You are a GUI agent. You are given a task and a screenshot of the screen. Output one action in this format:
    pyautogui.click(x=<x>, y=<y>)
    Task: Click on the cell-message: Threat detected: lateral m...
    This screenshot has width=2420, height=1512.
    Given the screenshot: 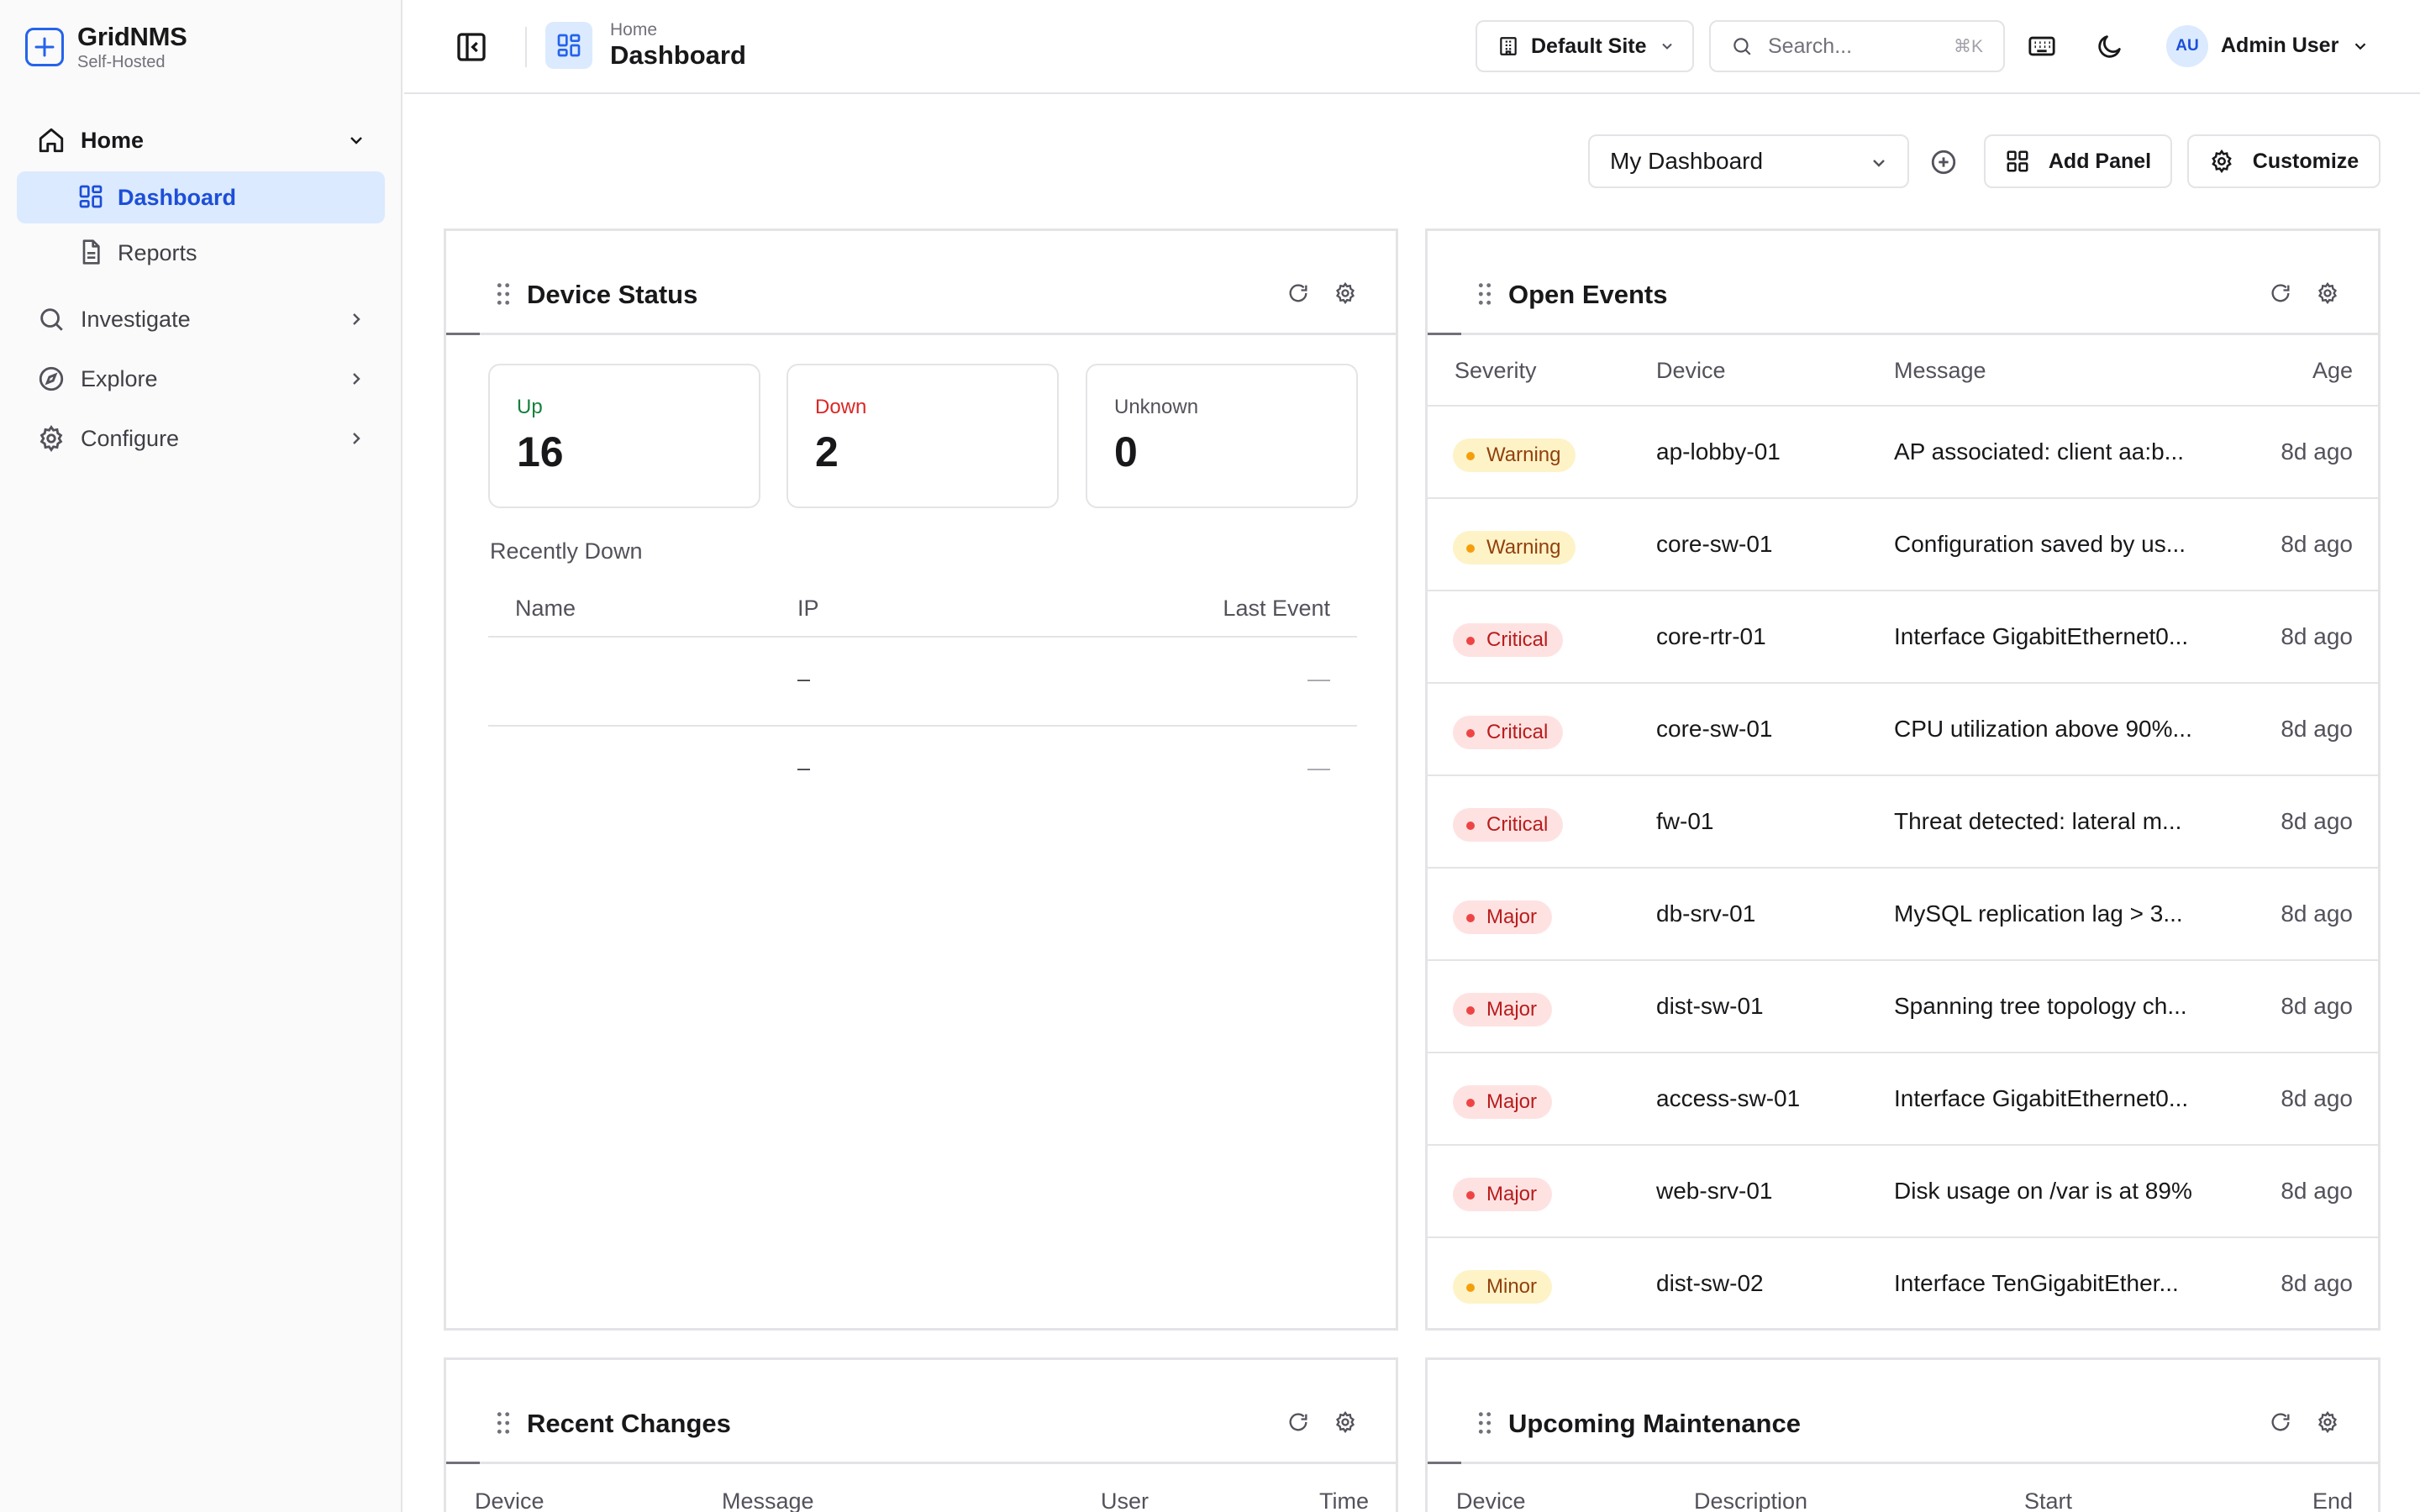 What is the action you would take?
    pyautogui.click(x=2038, y=821)
    